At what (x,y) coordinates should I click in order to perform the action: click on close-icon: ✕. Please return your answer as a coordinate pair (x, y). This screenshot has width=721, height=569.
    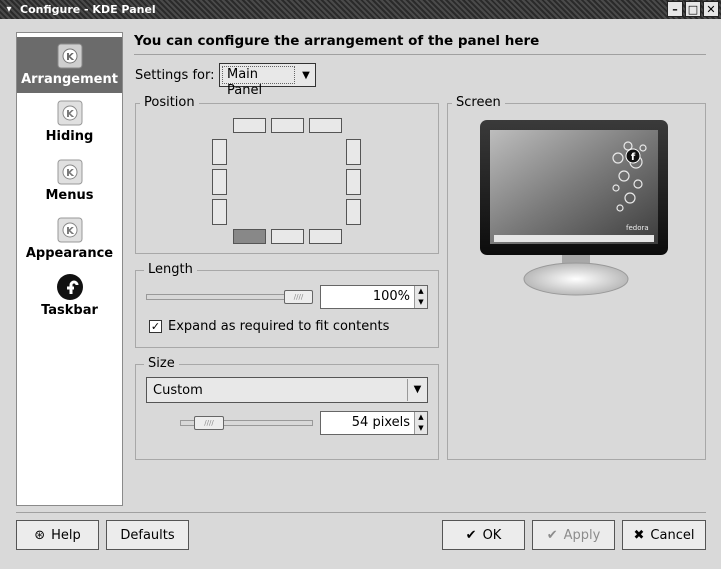
    Looking at the image, I should click on (711, 9).